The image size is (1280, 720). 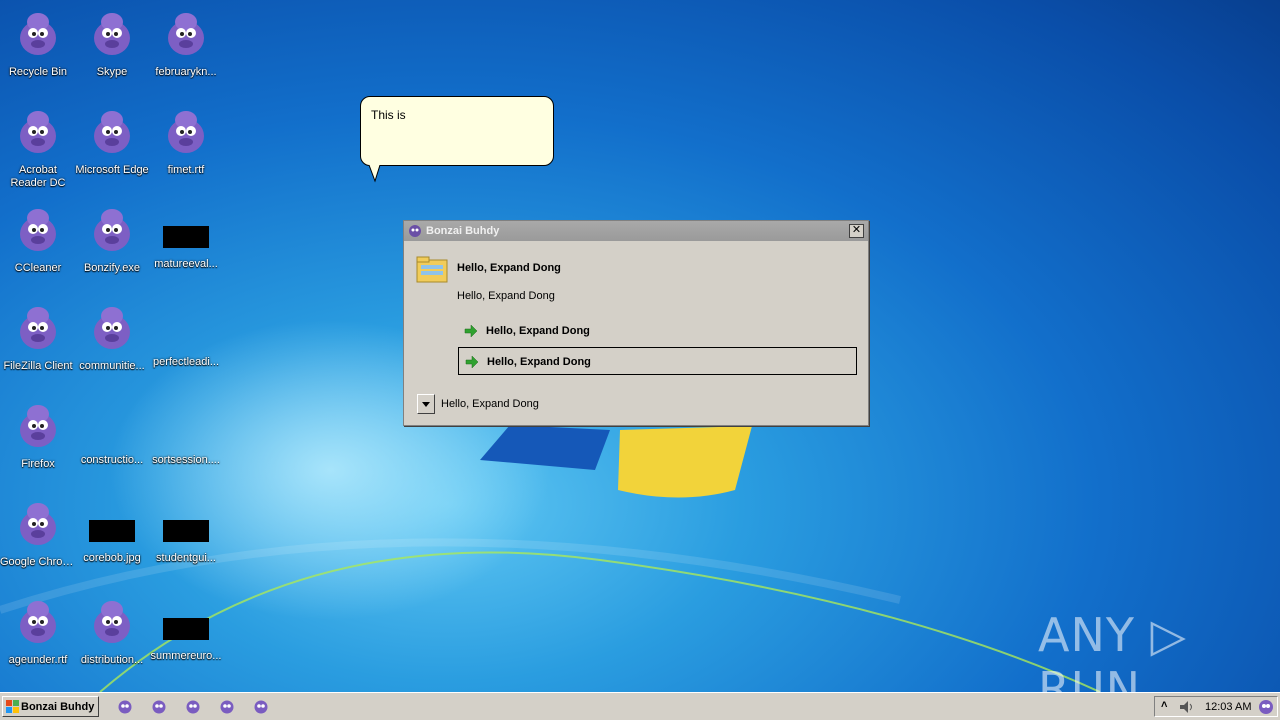 I want to click on dialog-title: Bonzai Buhdy, so click(x=463, y=231).